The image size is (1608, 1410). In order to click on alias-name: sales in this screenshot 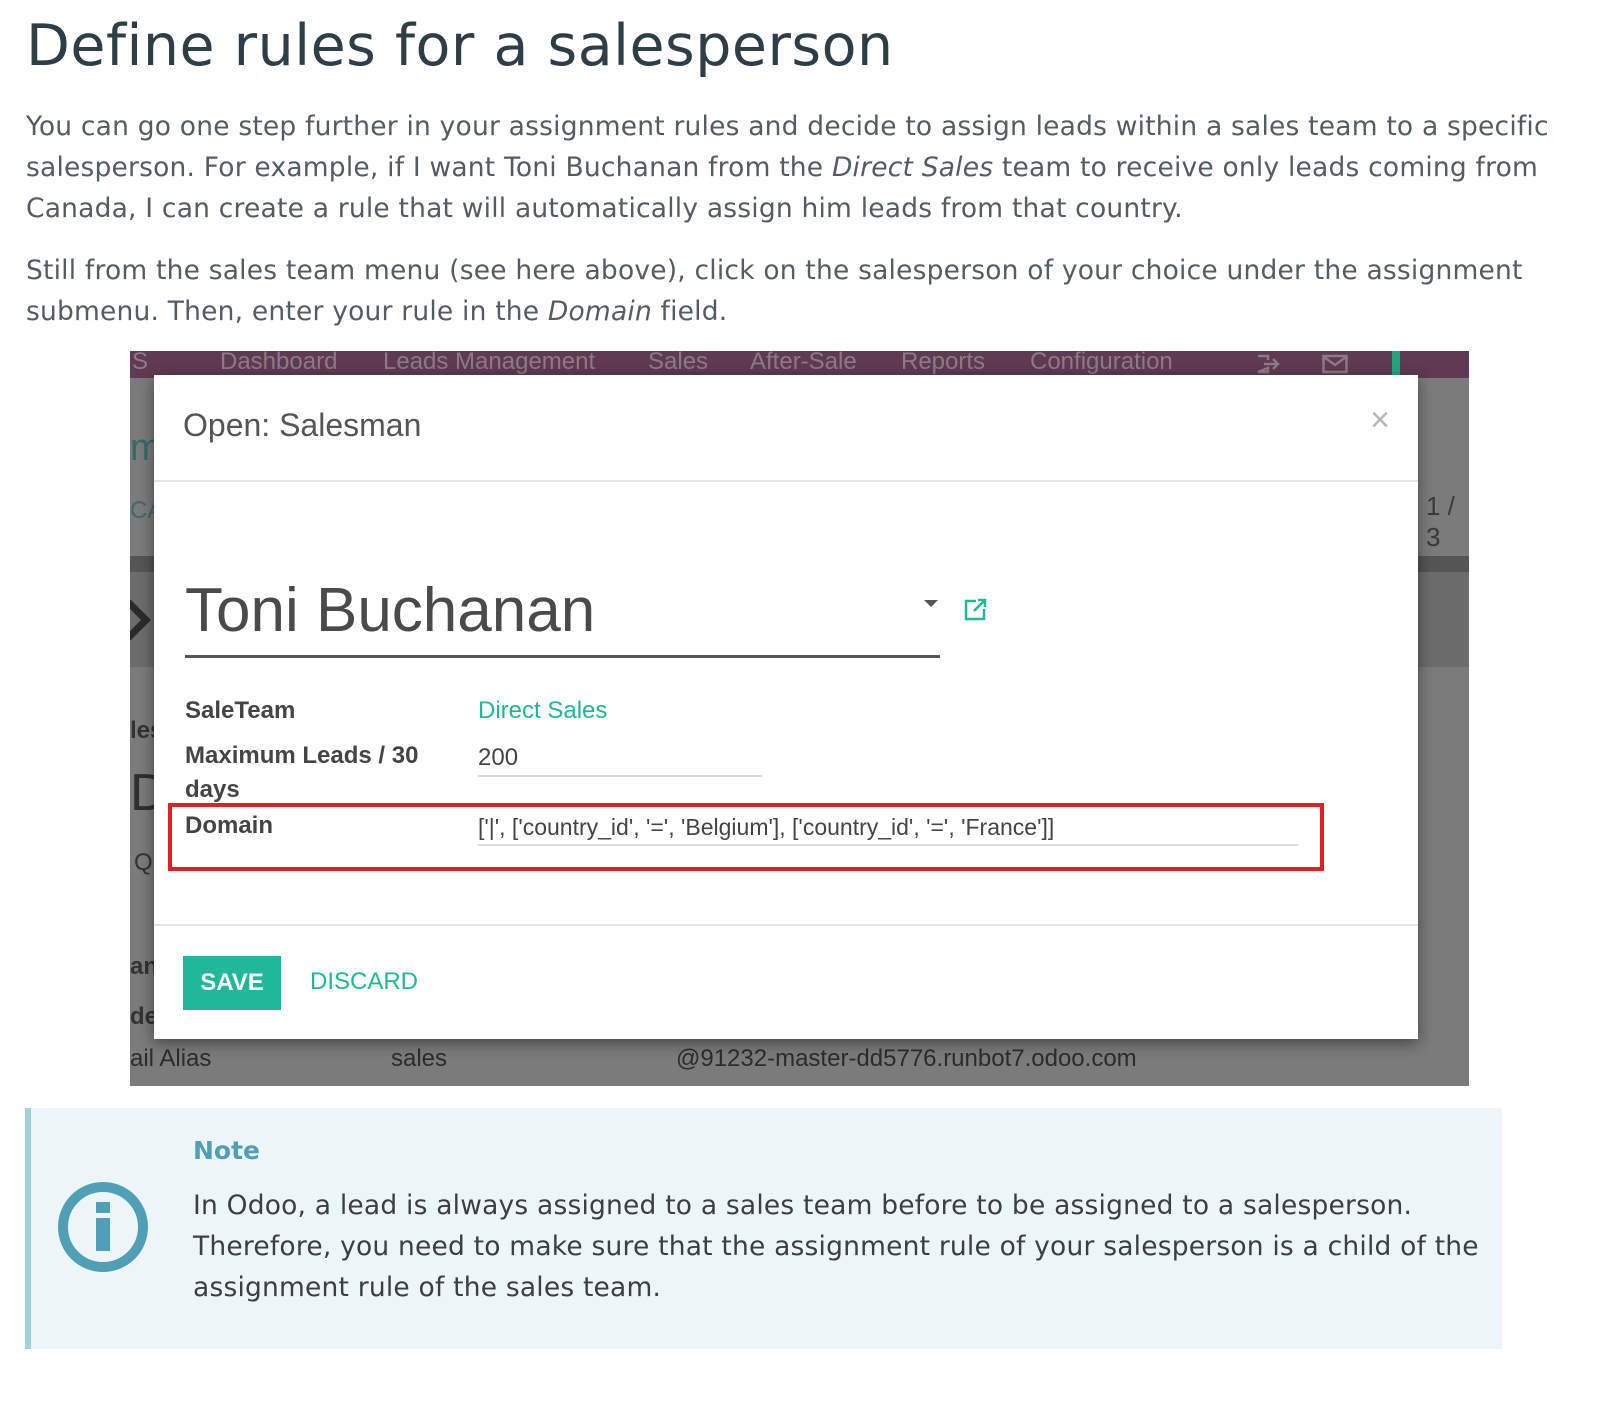, I will do `click(419, 1058)`.